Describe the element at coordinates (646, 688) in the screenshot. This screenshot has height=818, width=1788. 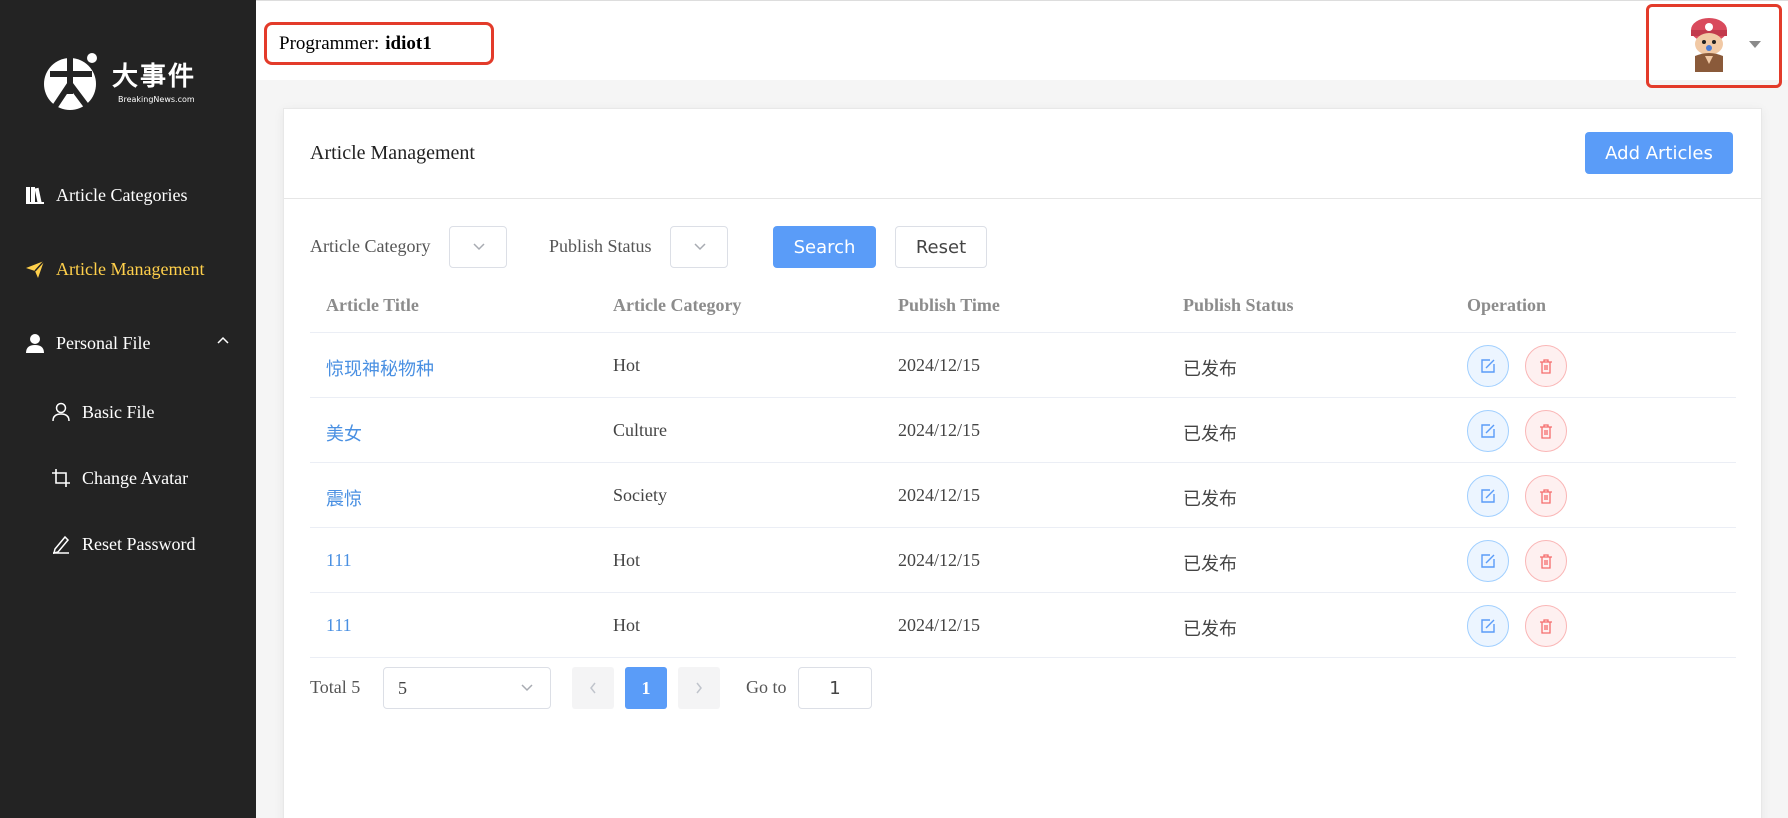
I see `page-button-current: 1` at that location.